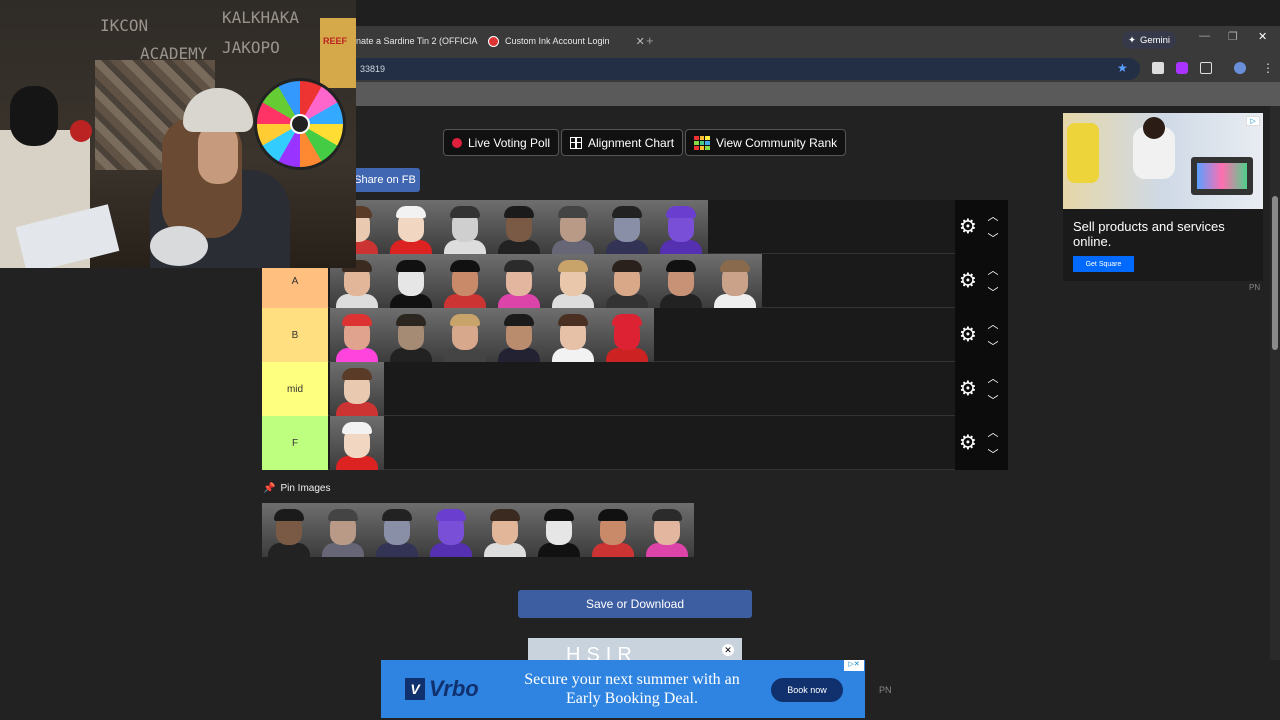 The width and height of the screenshot is (1280, 720). I want to click on book-now-button: Book now, so click(807, 690).